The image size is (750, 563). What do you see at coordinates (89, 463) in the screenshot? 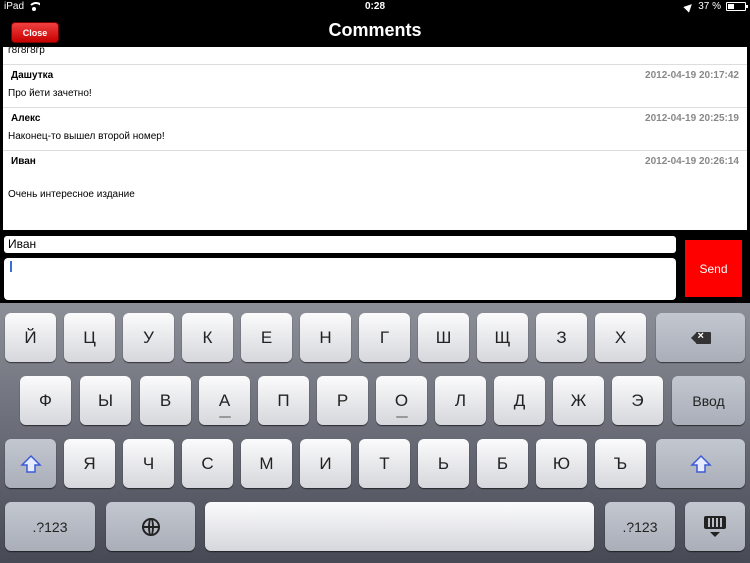
I see `key: Я` at bounding box center [89, 463].